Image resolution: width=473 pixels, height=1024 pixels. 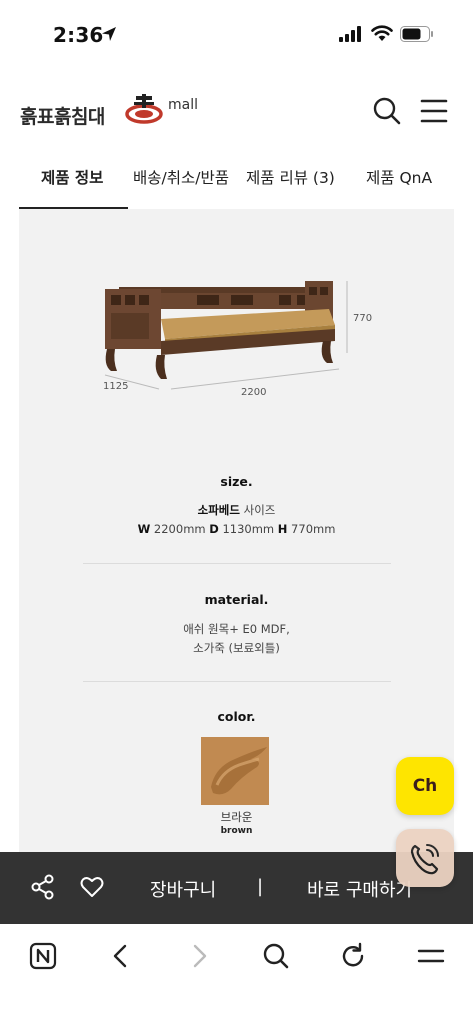 What do you see at coordinates (72, 177) in the screenshot?
I see `tab-product-info: 제품 정보` at bounding box center [72, 177].